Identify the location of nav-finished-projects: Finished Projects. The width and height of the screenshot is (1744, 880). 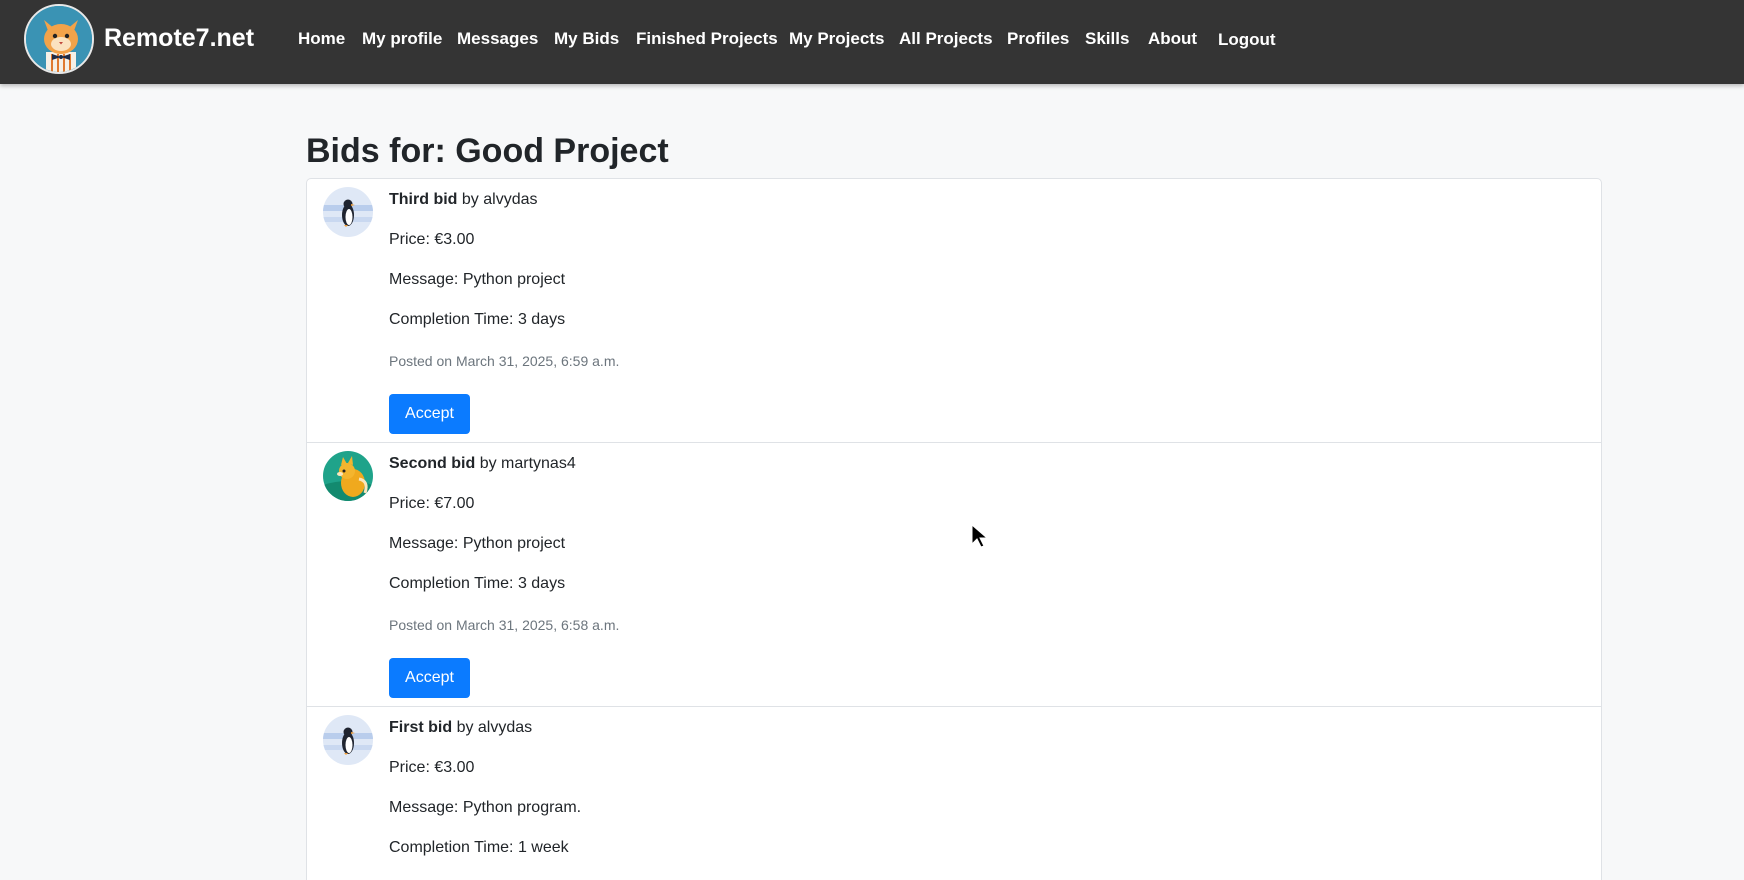
(707, 39).